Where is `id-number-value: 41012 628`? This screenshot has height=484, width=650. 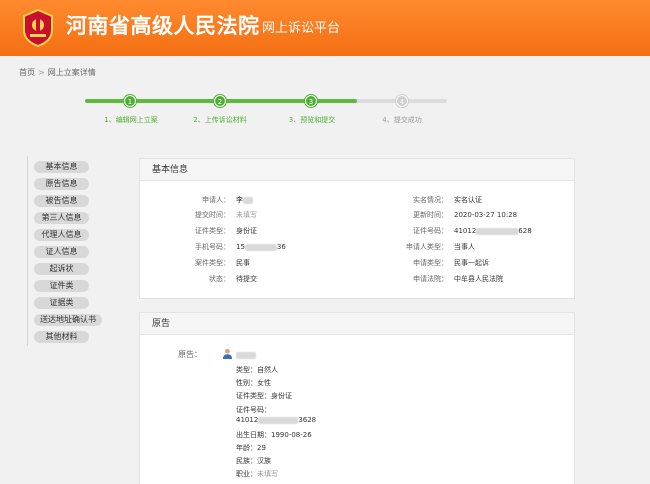 id-number-value: 41012 628 is located at coordinates (493, 231).